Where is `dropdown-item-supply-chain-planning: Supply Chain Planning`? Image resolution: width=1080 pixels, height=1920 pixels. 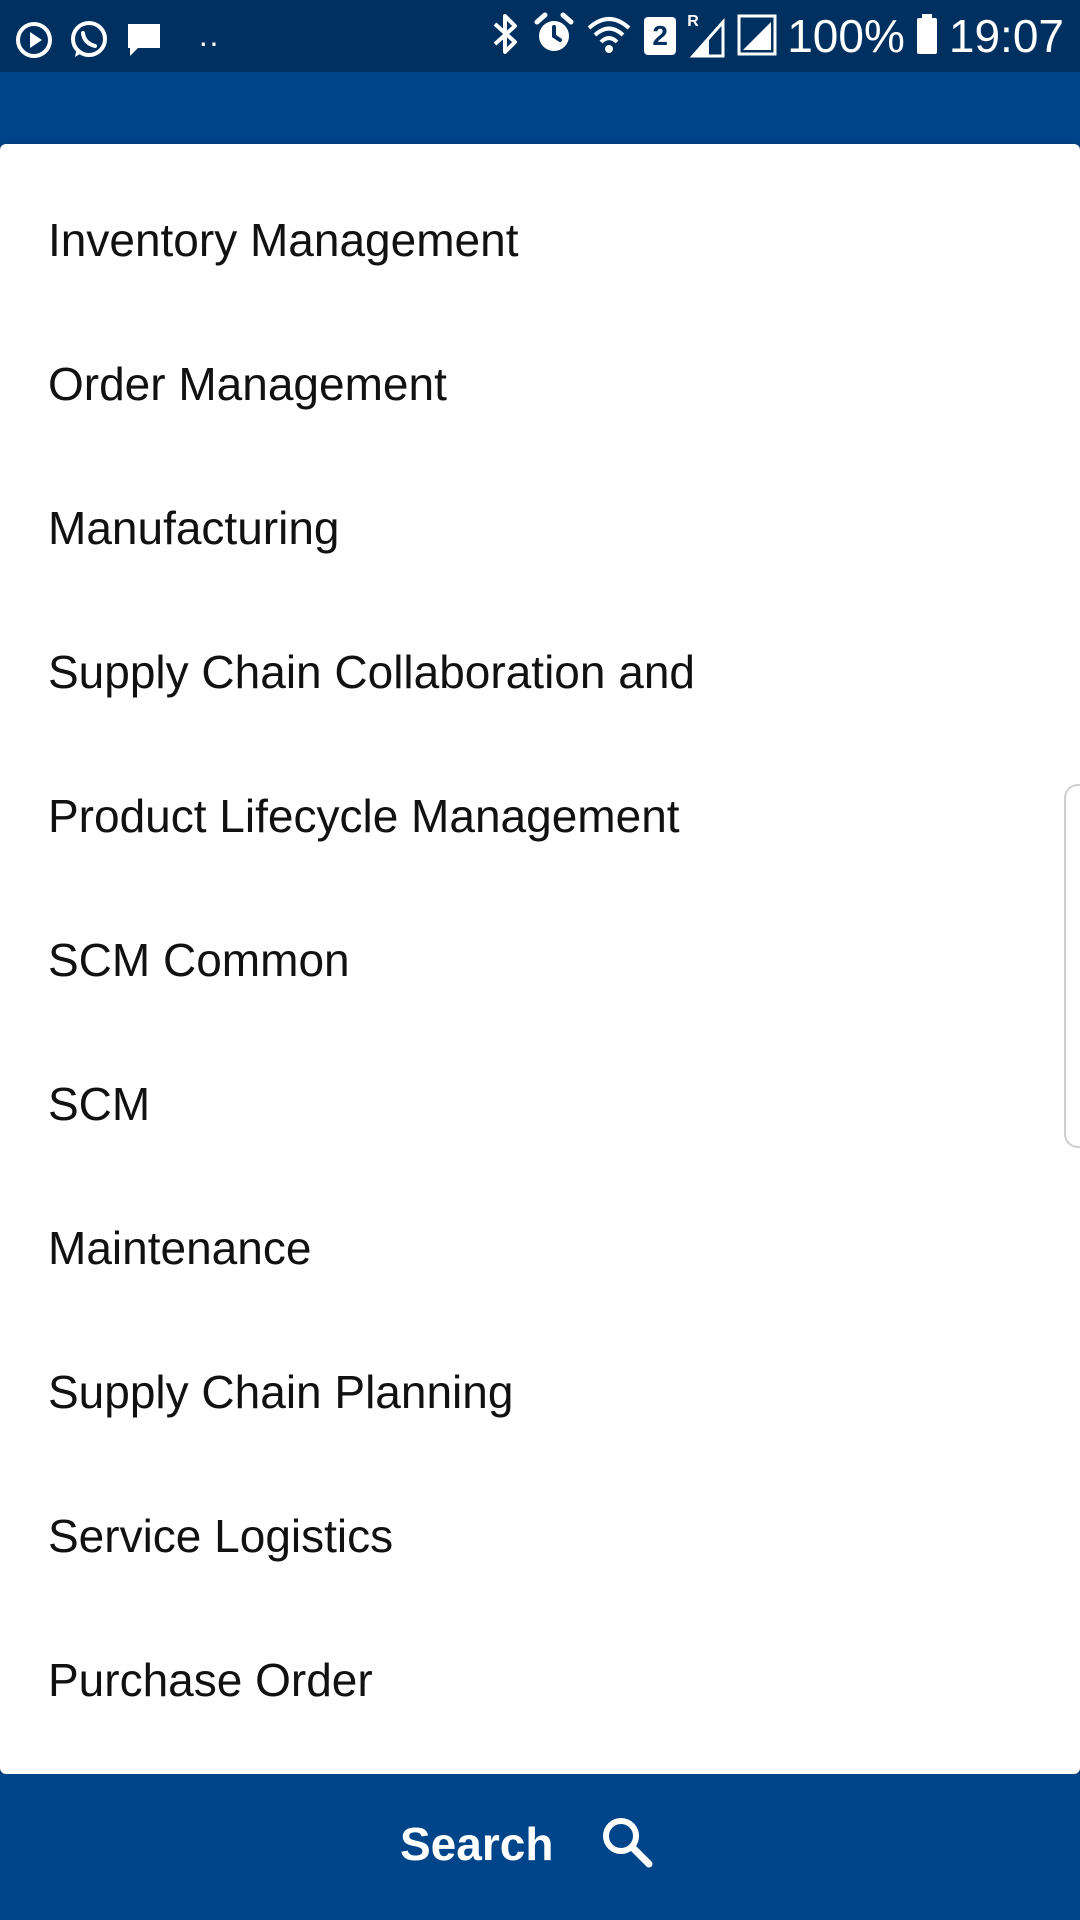
dropdown-item-supply-chain-planning: Supply Chain Planning is located at coordinates (540, 1392).